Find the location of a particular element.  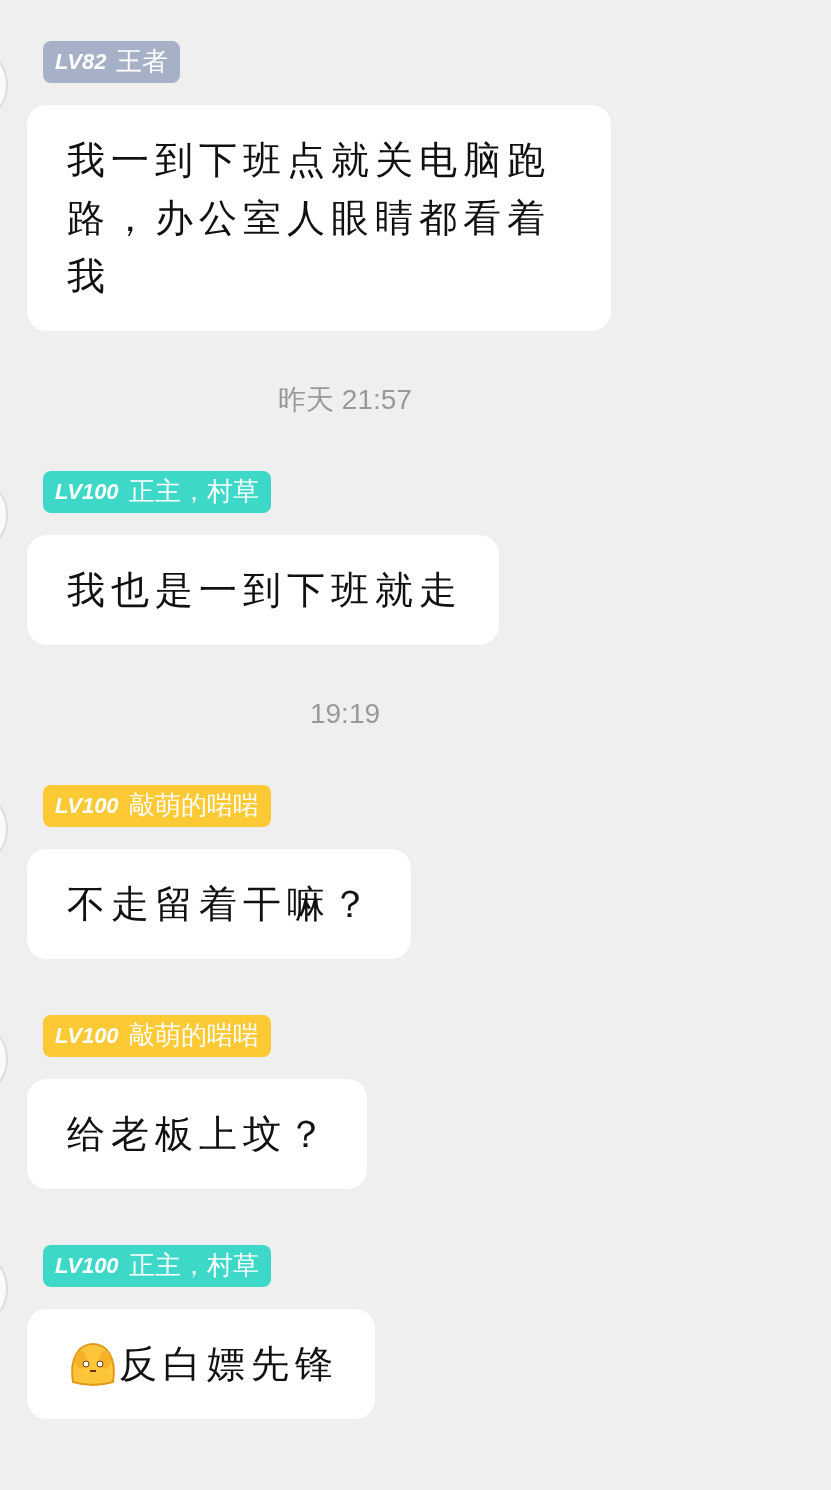

message-text: 反白嫖先锋 is located at coordinates (229, 1364).